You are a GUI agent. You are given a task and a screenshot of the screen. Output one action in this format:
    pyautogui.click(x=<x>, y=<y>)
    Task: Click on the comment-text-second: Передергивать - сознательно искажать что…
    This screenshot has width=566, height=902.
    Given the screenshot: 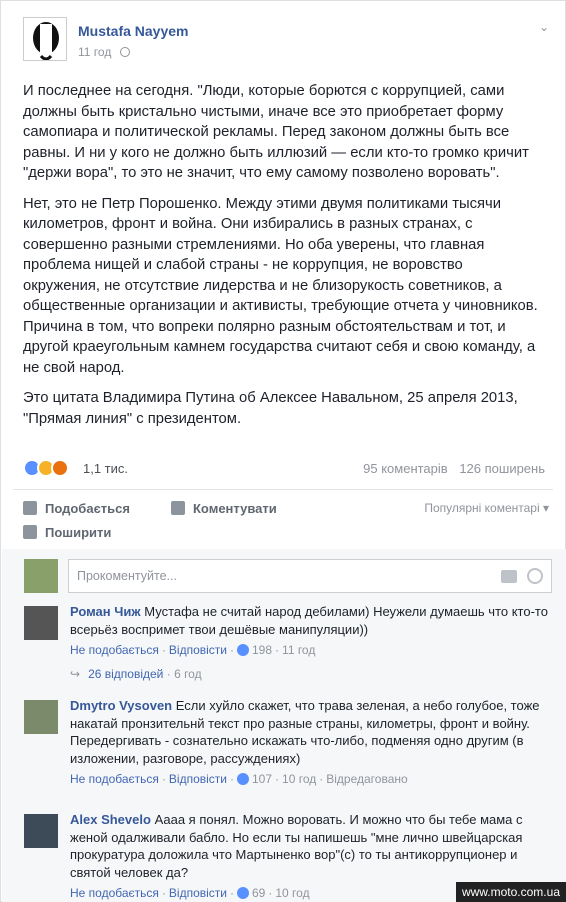 What is the action you would take?
    pyautogui.click(x=297, y=749)
    